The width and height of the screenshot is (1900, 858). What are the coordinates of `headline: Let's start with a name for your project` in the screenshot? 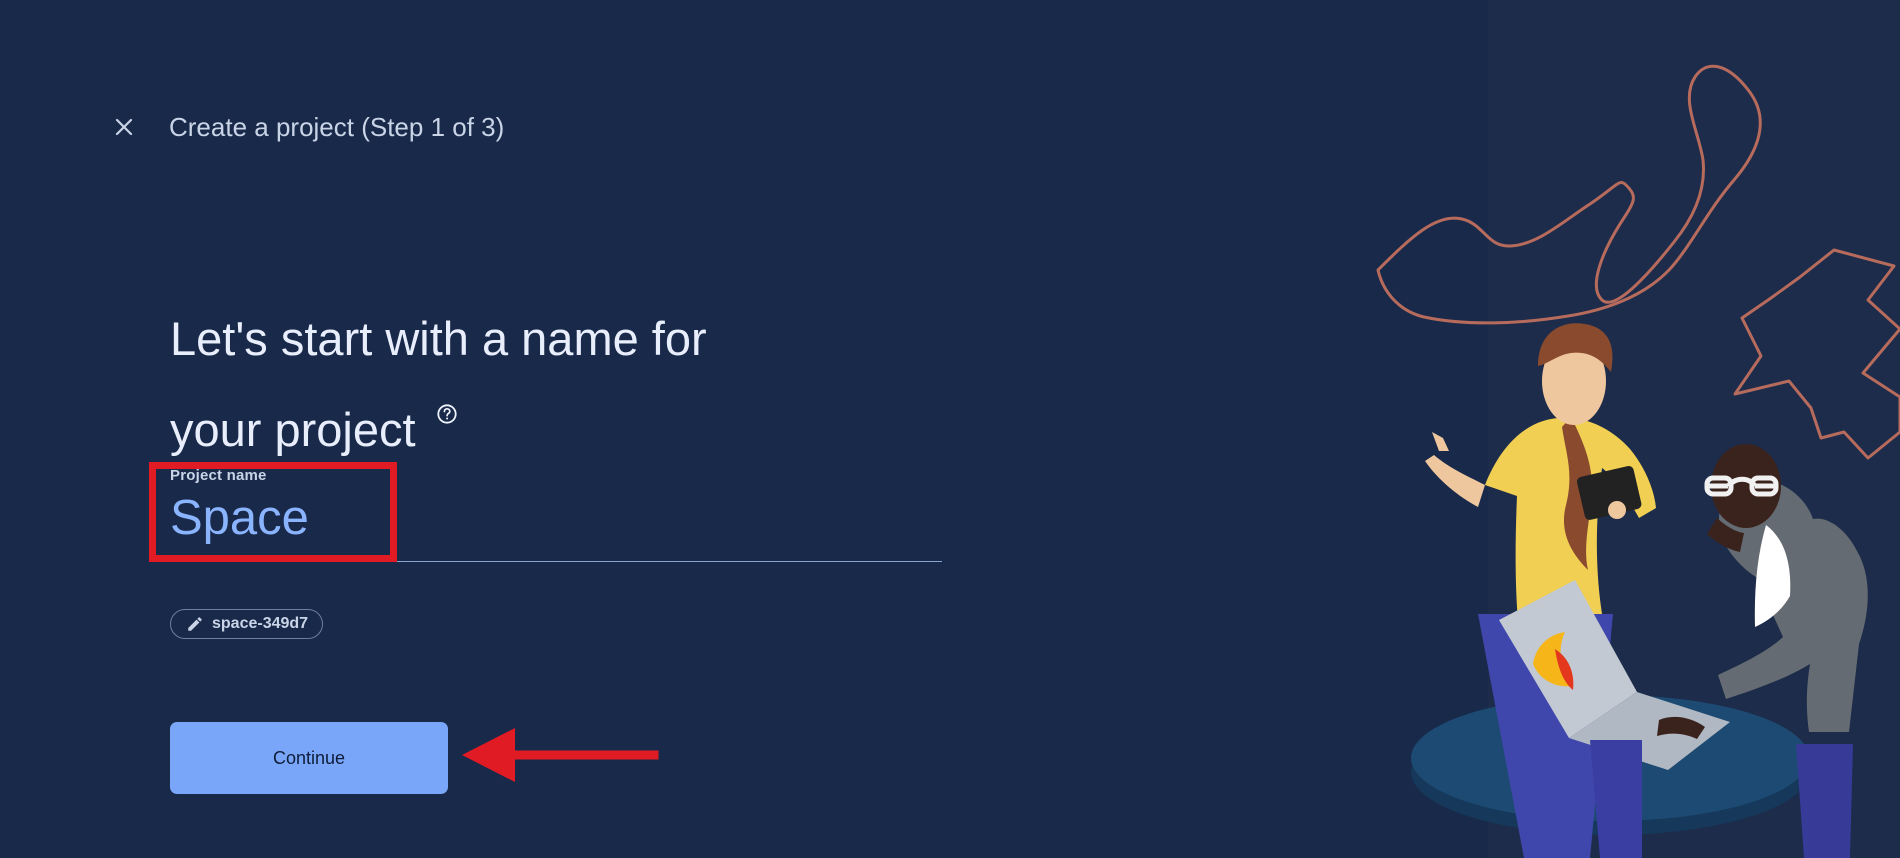 It's located at (470, 384).